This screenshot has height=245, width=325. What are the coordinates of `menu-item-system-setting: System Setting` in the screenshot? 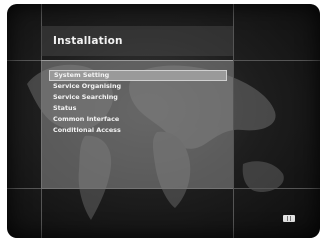 It's located at (138, 75).